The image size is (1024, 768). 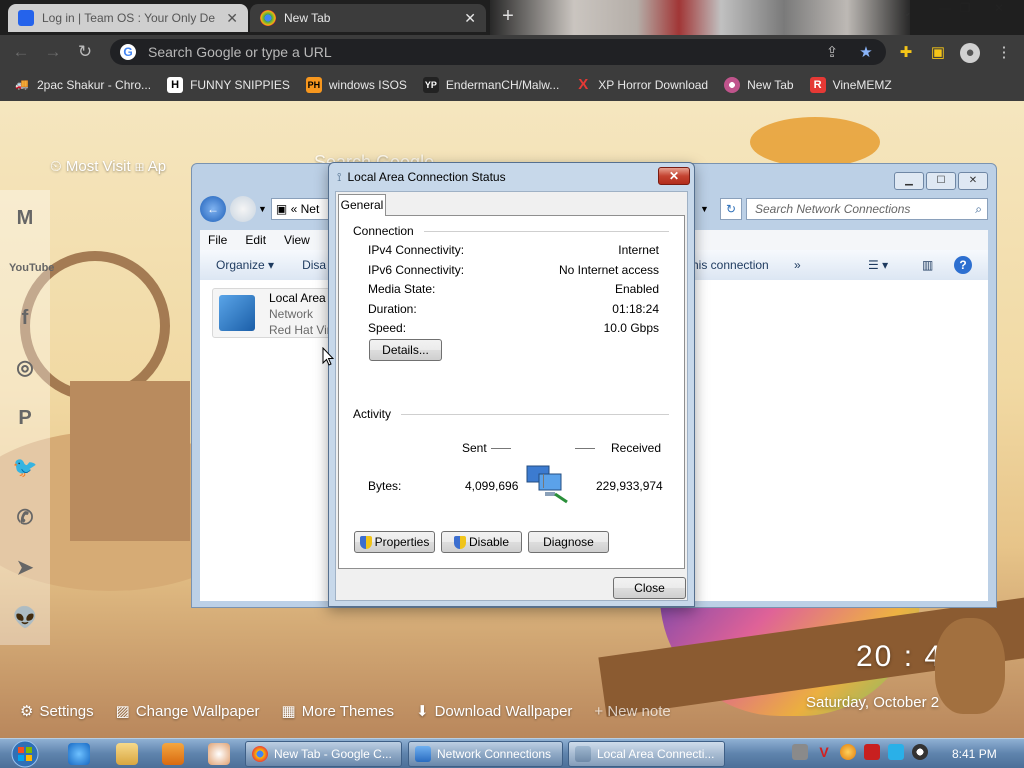 What do you see at coordinates (173, 754) in the screenshot?
I see `media-player-icon` at bounding box center [173, 754].